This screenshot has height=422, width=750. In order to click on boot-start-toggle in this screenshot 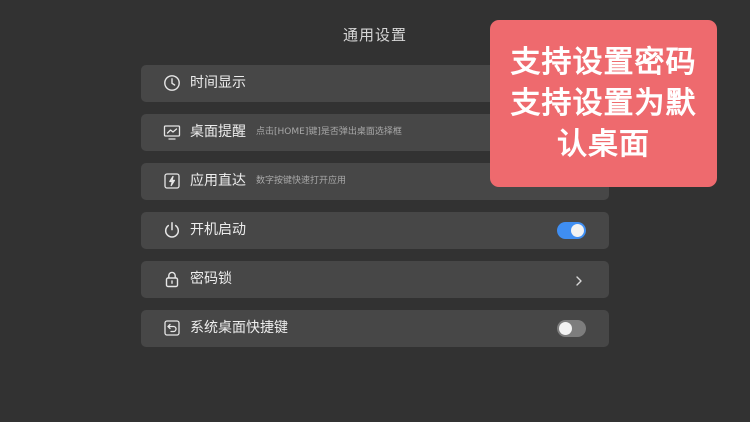, I will do `click(571, 230)`.